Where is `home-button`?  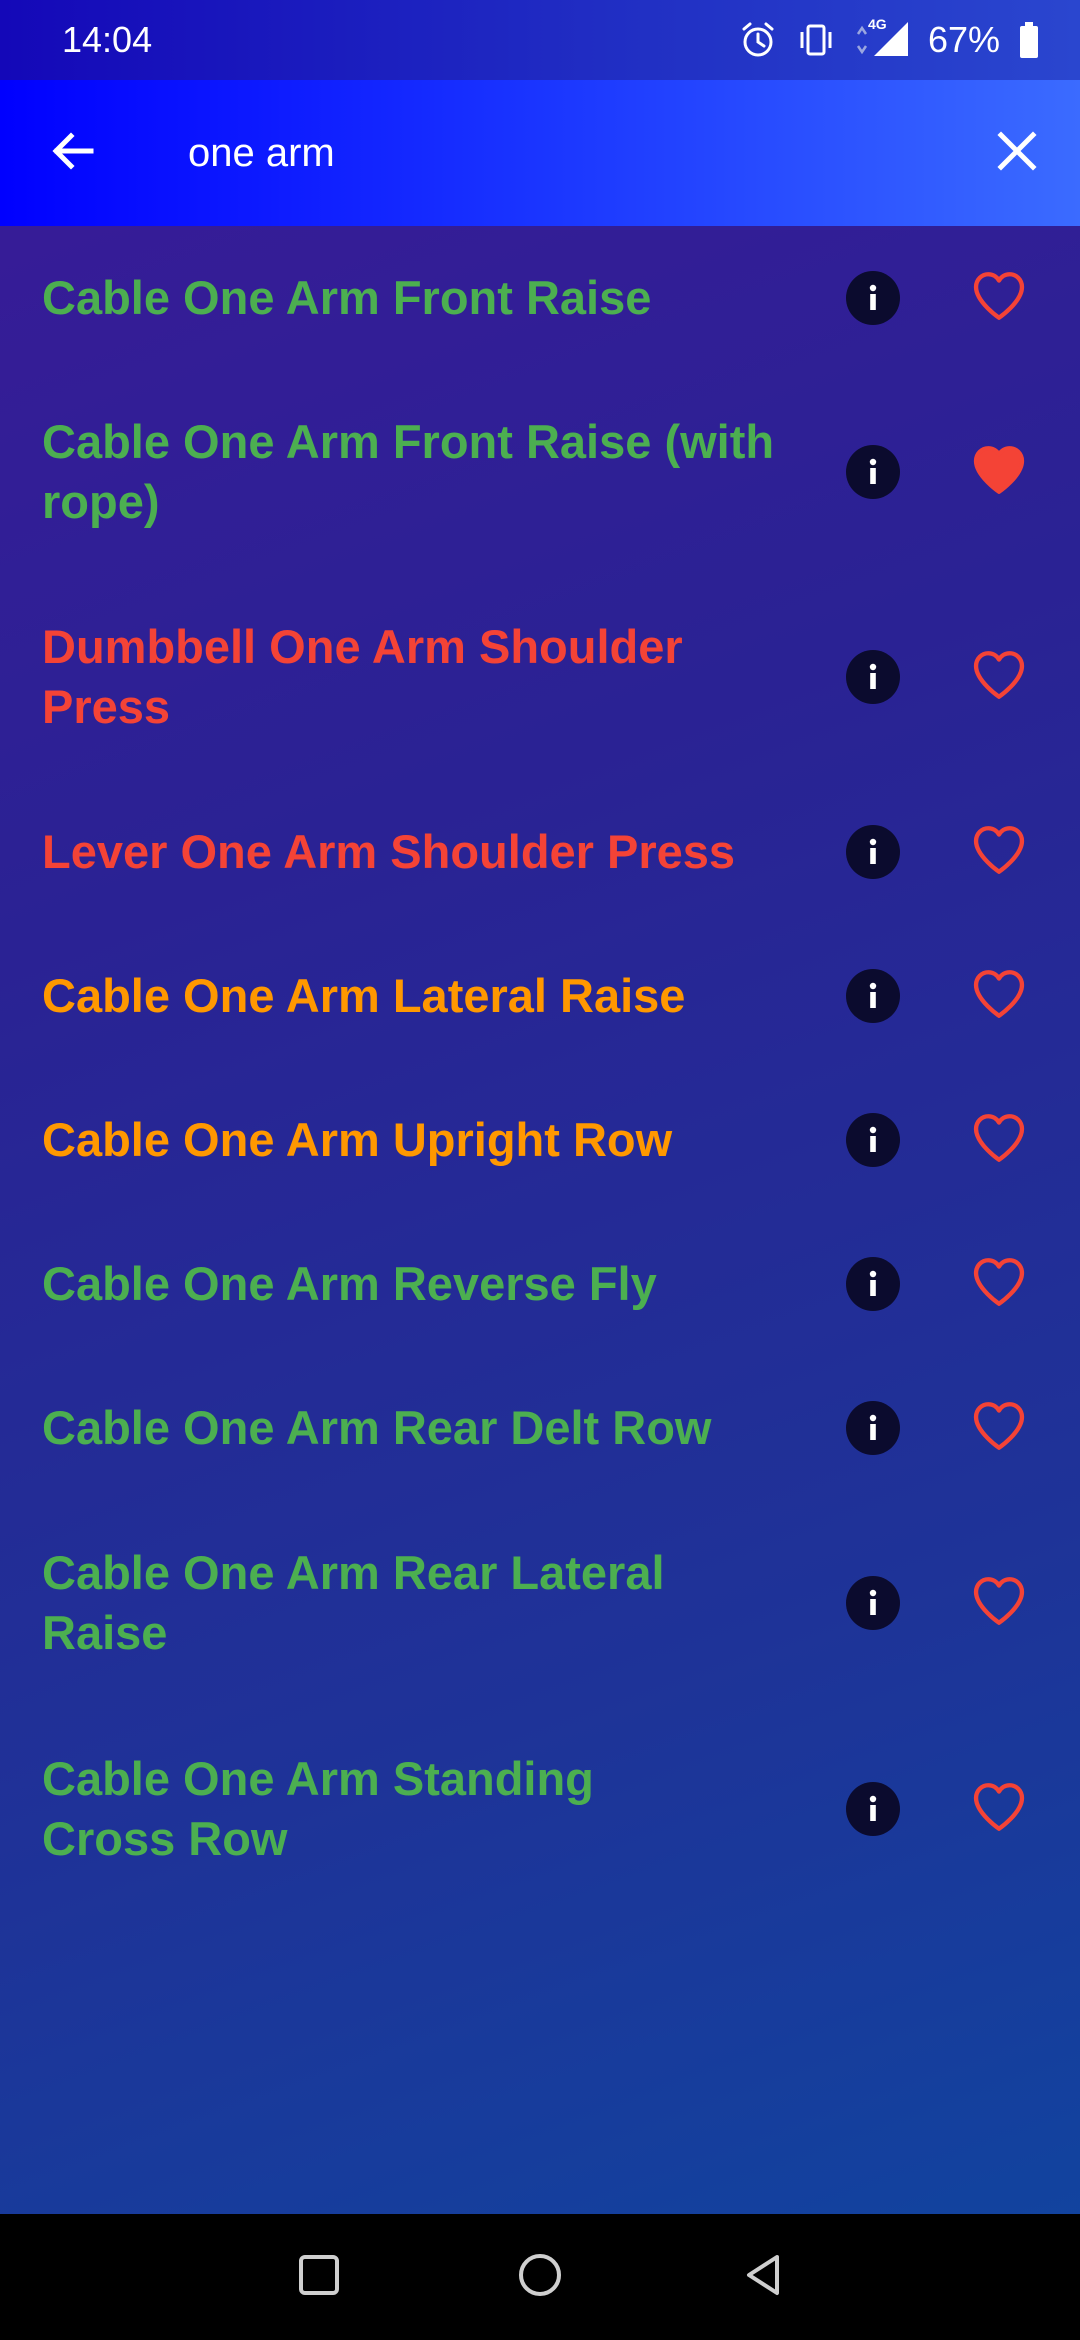
home-button is located at coordinates (540, 2277).